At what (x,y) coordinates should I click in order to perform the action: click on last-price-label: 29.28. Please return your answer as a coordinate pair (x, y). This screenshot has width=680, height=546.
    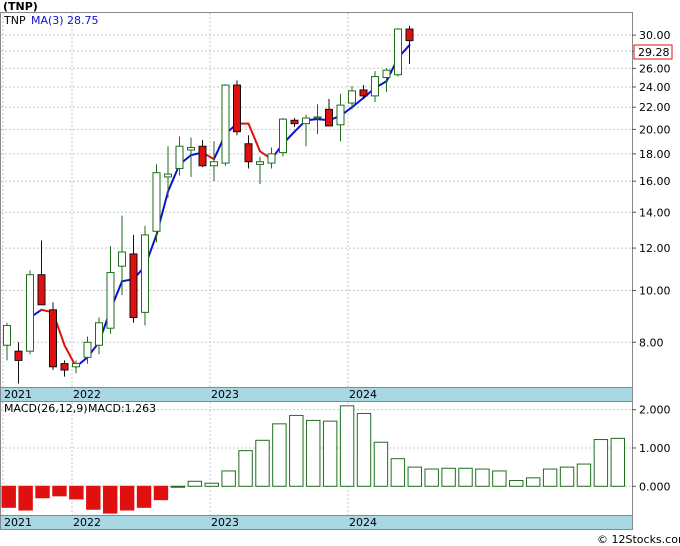
    Looking at the image, I should click on (654, 52).